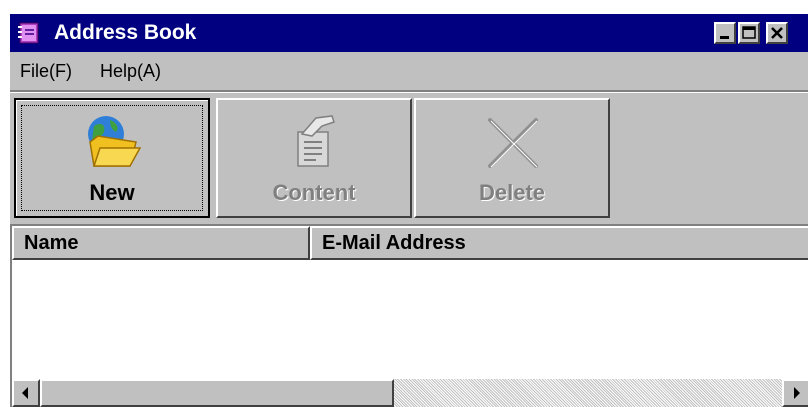 This screenshot has width=808, height=407. I want to click on cross-icon, so click(513, 143).